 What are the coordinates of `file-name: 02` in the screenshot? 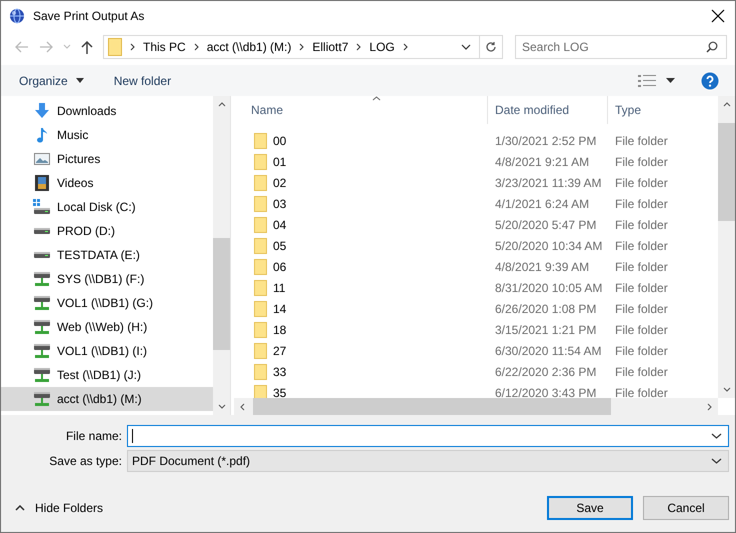 It's located at (279, 183).